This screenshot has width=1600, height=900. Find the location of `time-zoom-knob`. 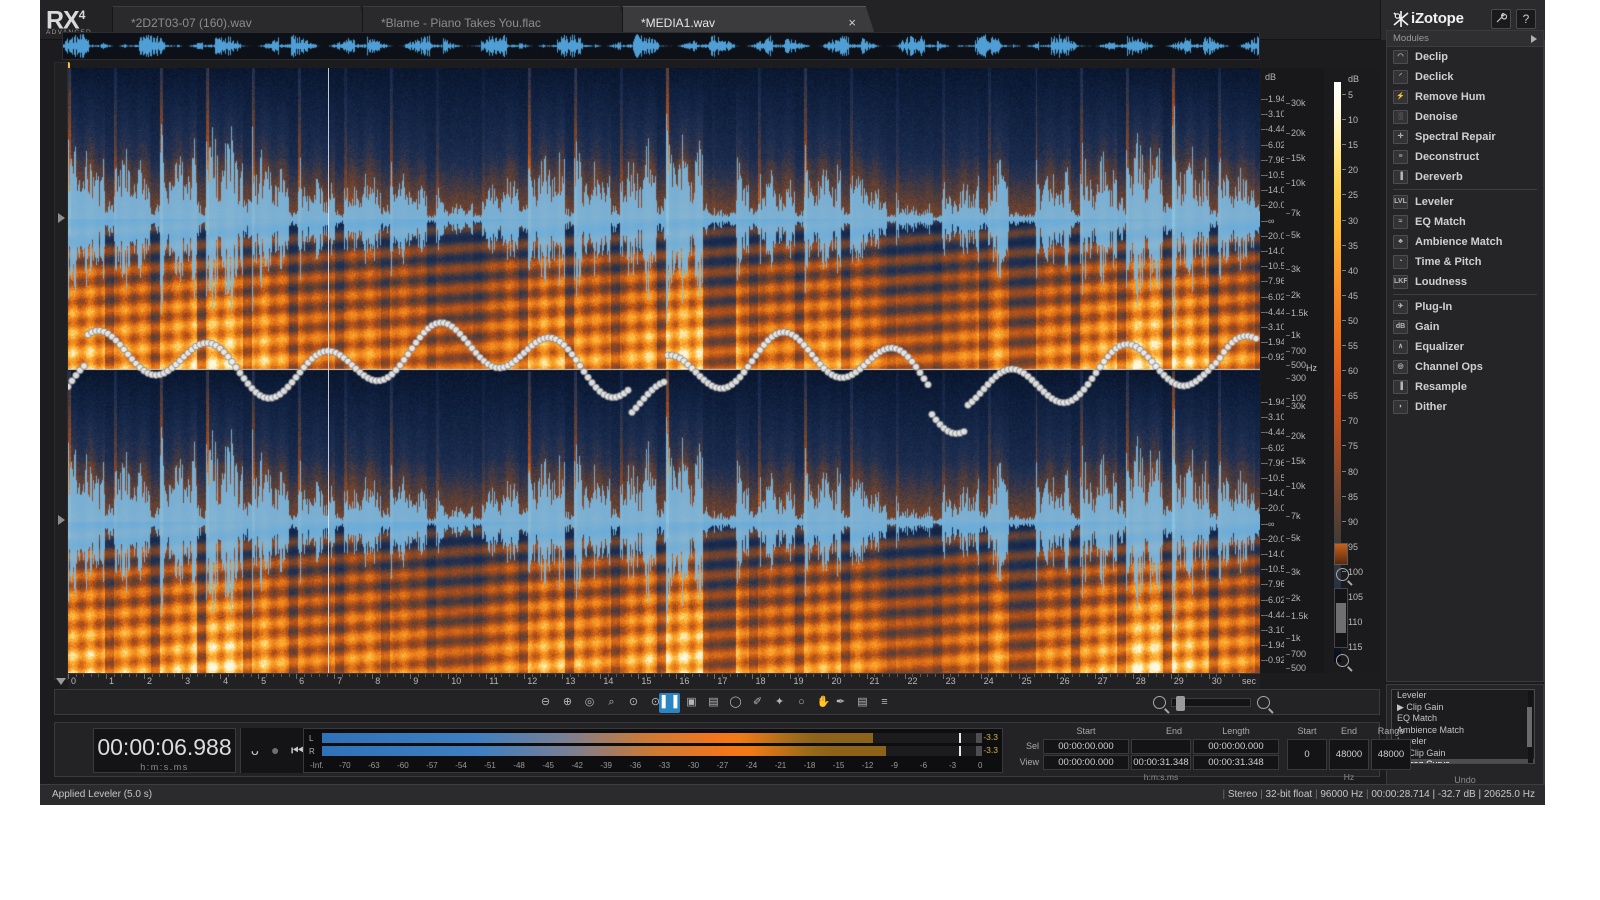

time-zoom-knob is located at coordinates (1180, 703).